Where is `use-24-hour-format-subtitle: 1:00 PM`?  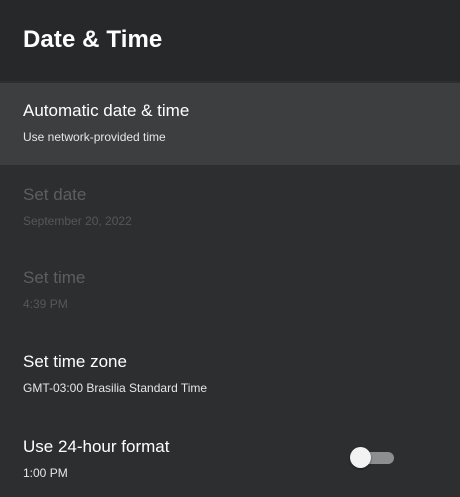 use-24-hour-format-subtitle: 1:00 PM is located at coordinates (45, 473).